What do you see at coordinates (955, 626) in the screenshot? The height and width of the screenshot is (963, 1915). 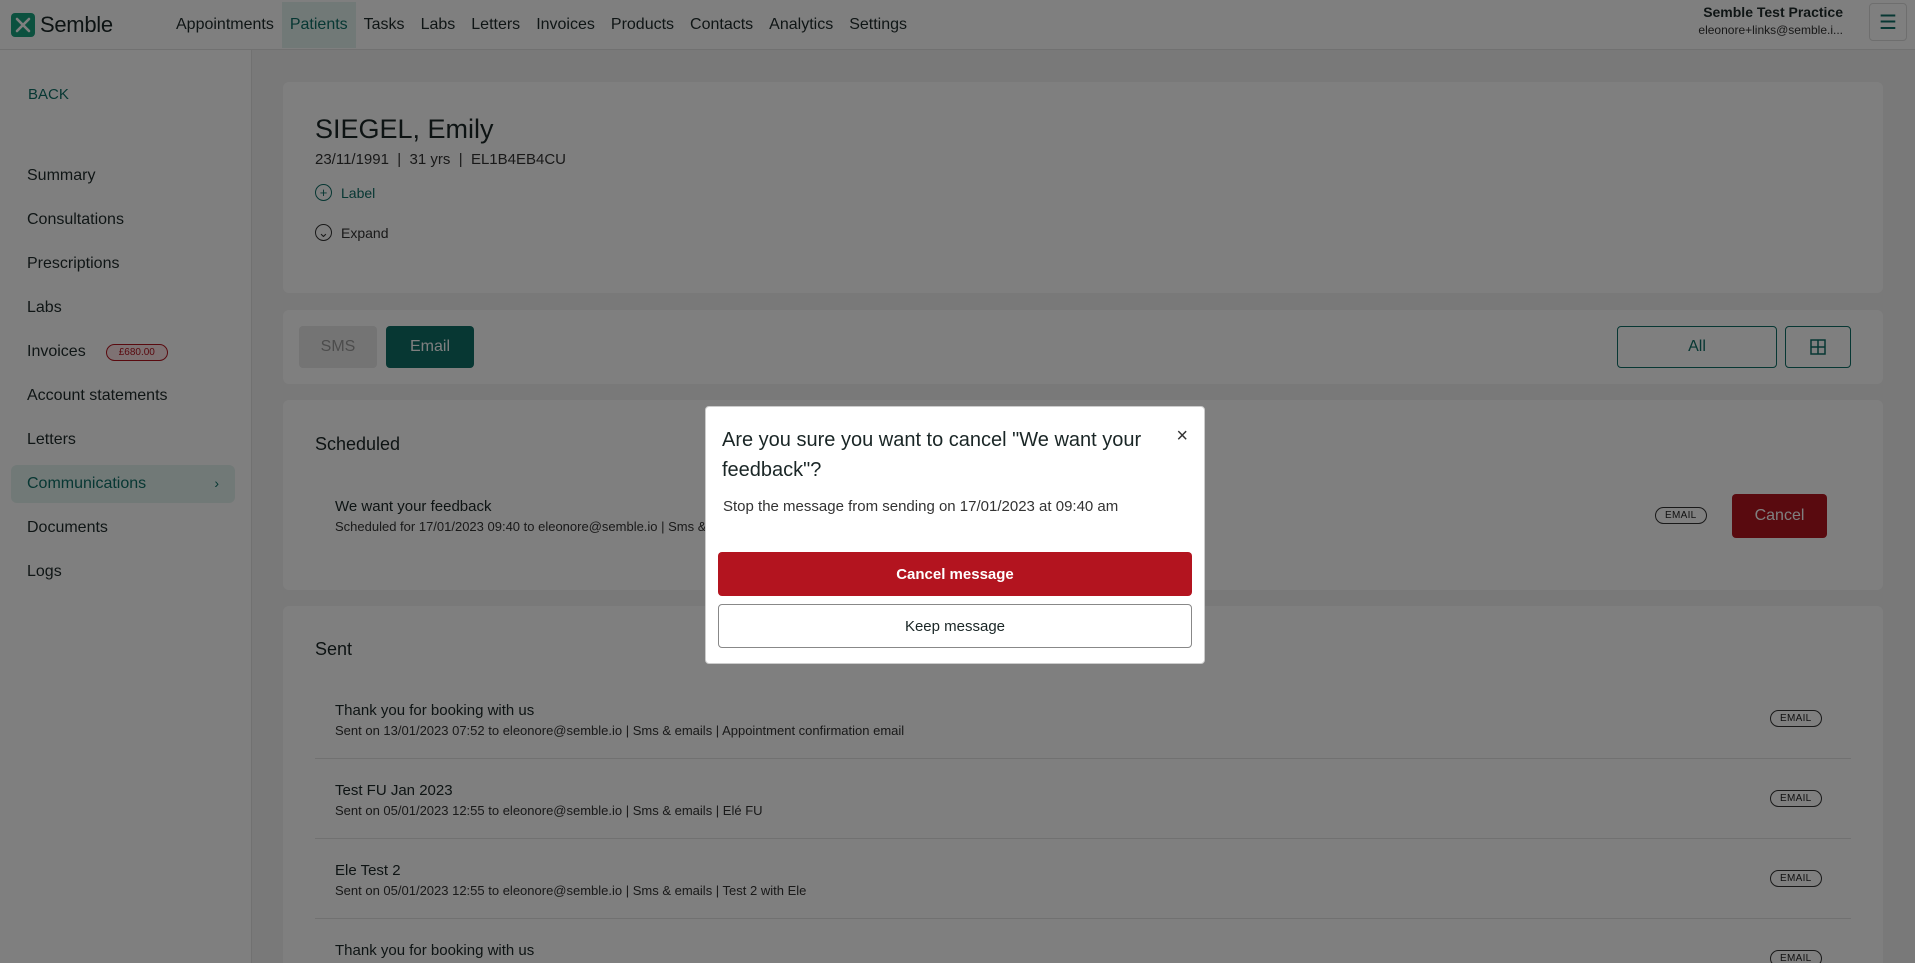 I see `keep-message-button: Keep message` at bounding box center [955, 626].